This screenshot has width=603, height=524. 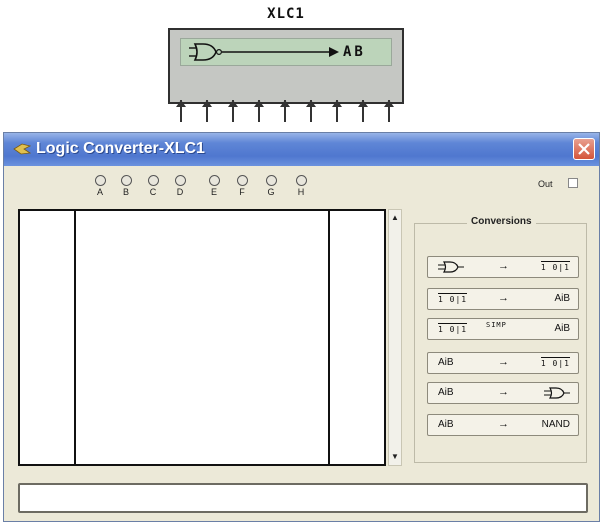 I want to click on scroll-up-button: ▲, so click(x=395, y=218).